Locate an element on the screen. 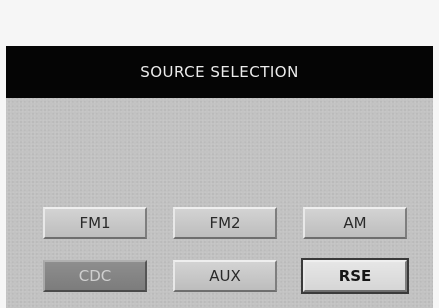 The image size is (439, 308). cdc-source-button: CDC is located at coordinates (95, 276).